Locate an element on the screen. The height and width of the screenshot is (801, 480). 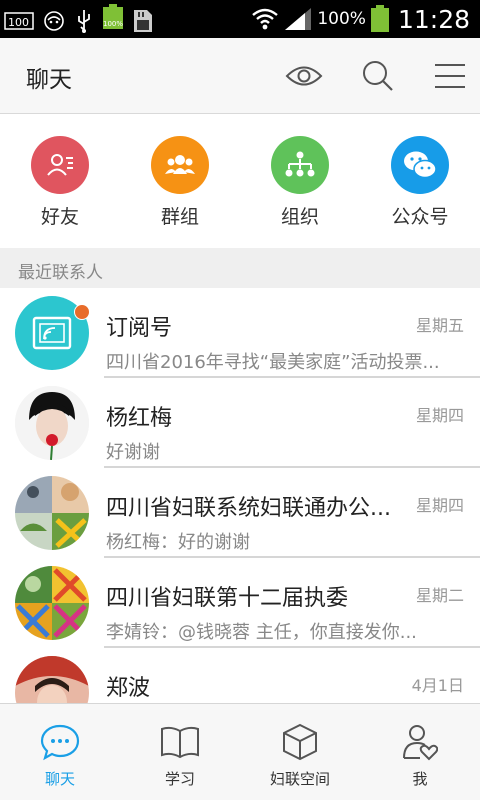
unread-dot is located at coordinates (82, 312).